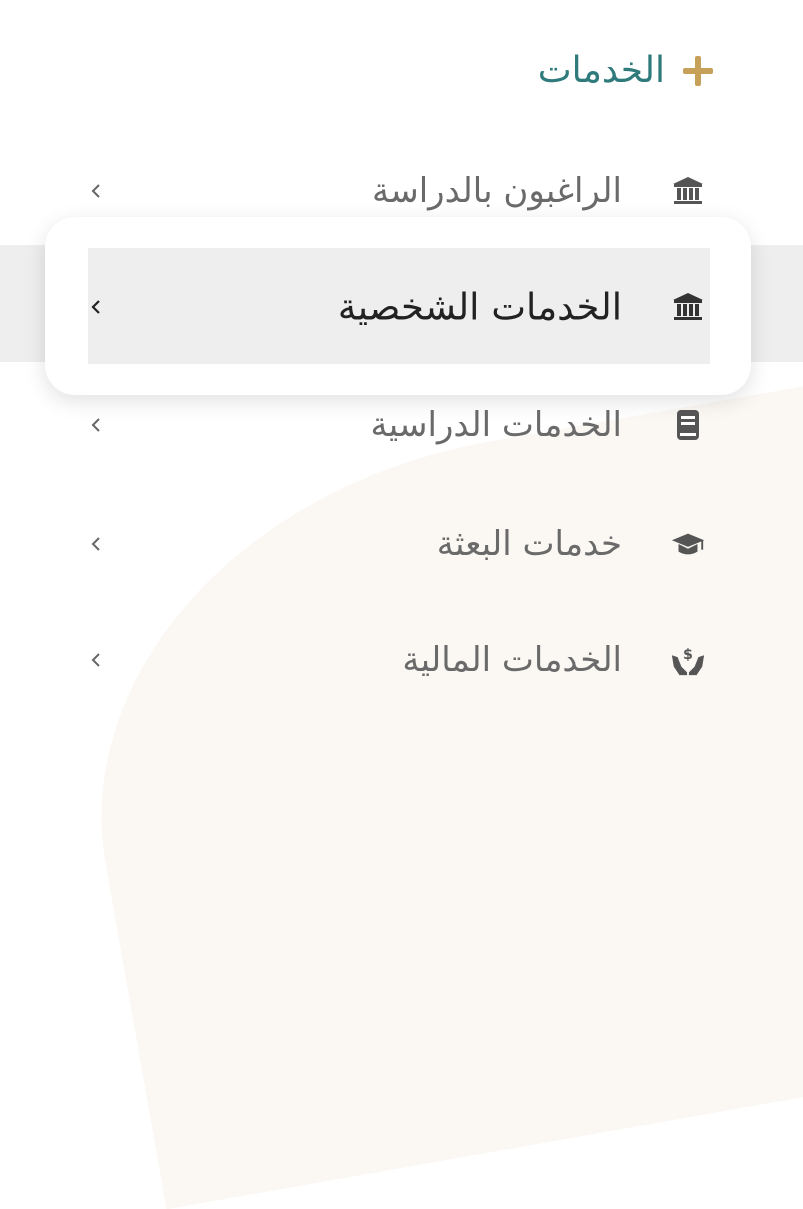  I want to click on menu-item-financial-services: $ الخدمات المالية, so click(399, 660).